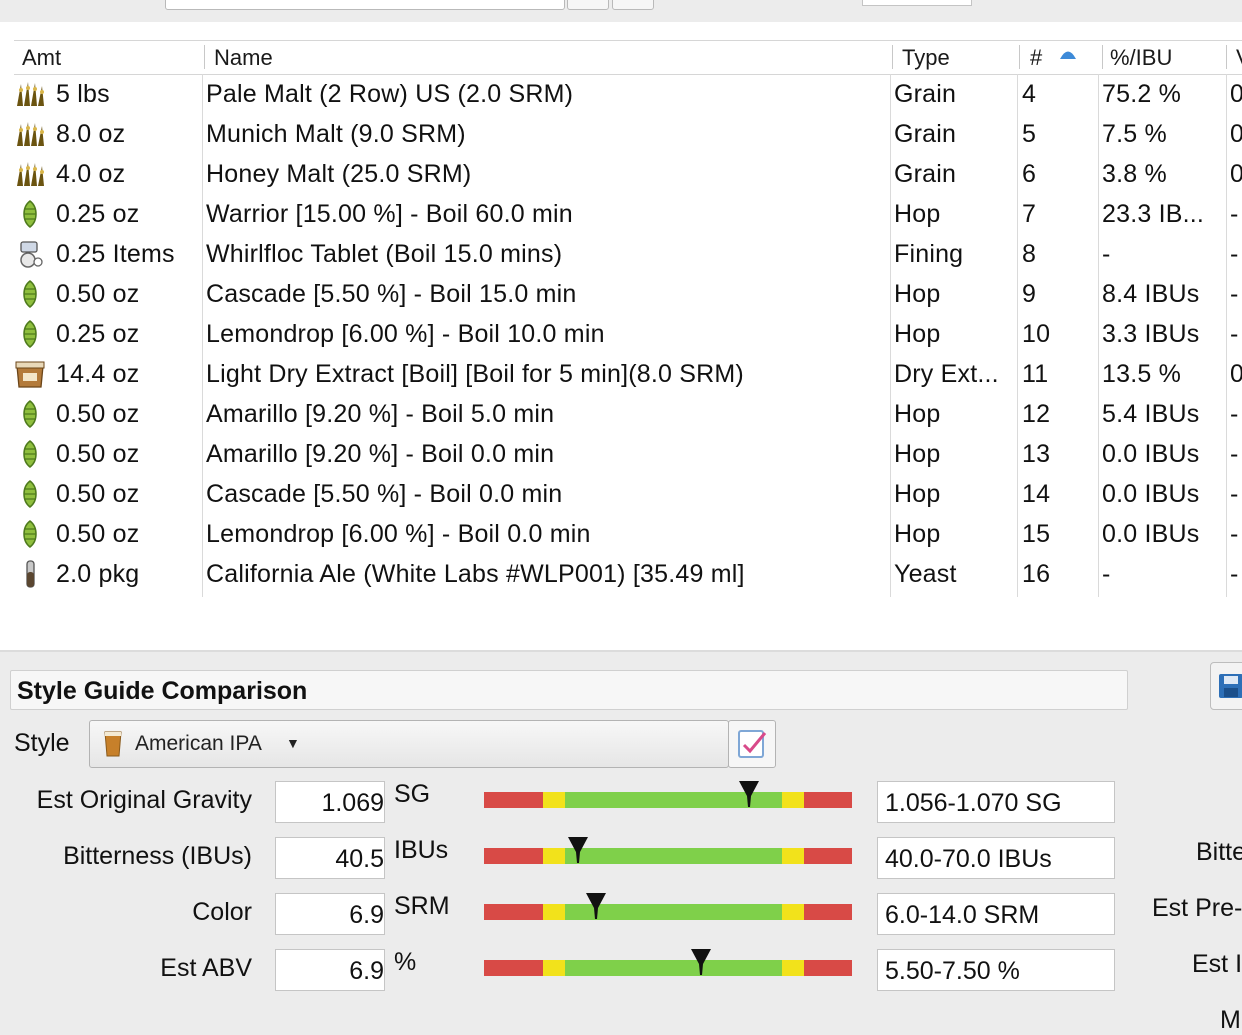 The width and height of the screenshot is (1242, 1035). I want to click on amount-cell: 0.25 oz, so click(98, 214).